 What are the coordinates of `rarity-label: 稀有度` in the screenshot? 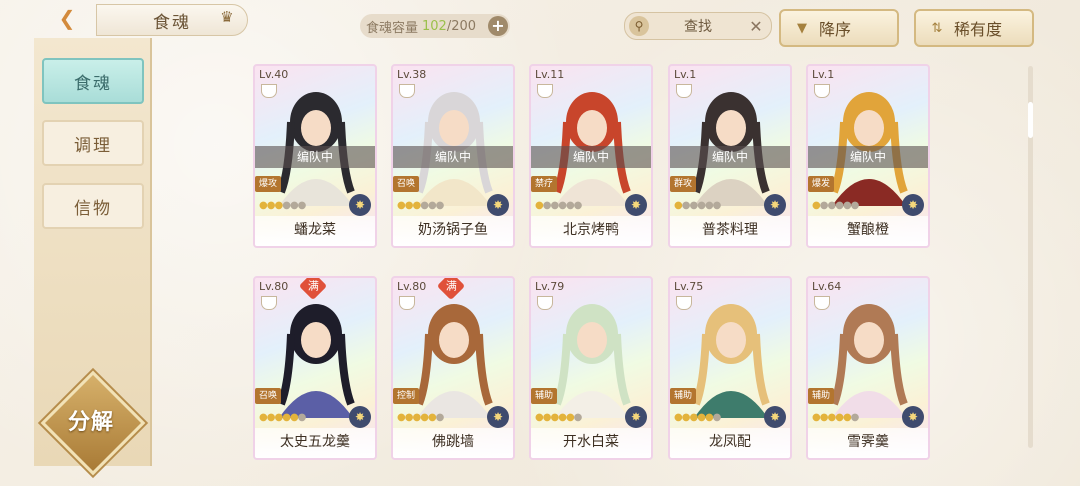 It's located at (978, 29).